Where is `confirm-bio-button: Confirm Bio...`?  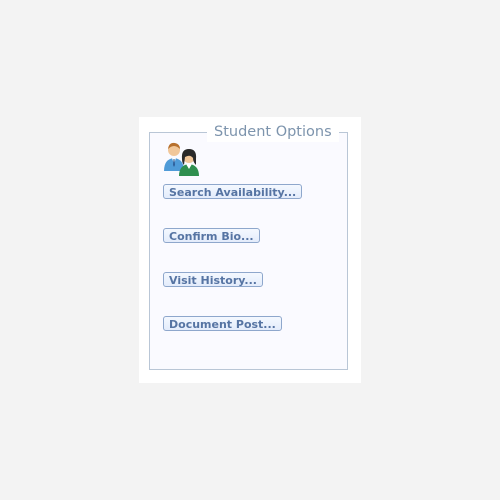 confirm-bio-button: Confirm Bio... is located at coordinates (211, 235).